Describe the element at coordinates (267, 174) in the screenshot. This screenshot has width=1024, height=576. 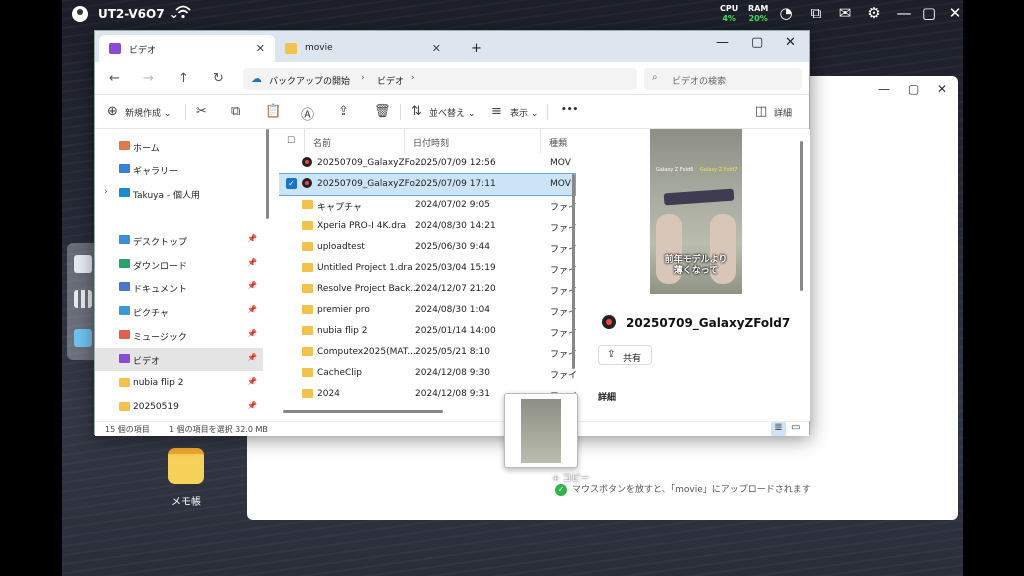
I see `nav-scrollbar` at that location.